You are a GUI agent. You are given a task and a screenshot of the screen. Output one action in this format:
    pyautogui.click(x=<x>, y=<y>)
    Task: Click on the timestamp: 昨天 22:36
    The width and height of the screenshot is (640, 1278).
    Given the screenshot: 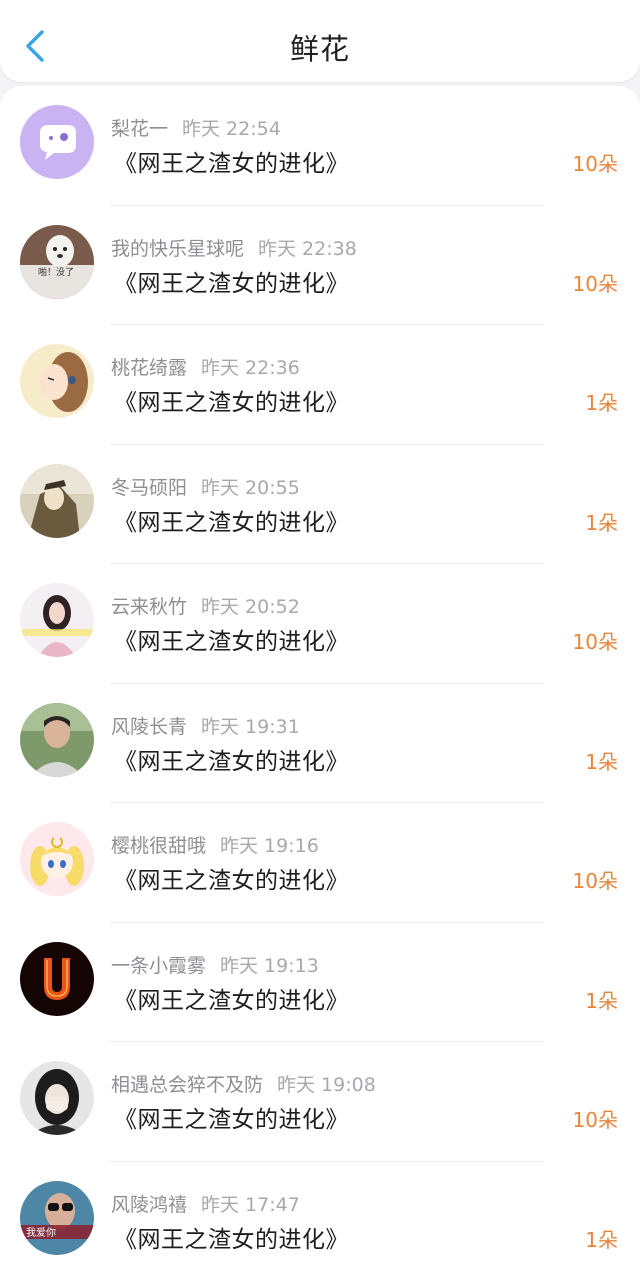 What is the action you would take?
    pyautogui.click(x=250, y=368)
    